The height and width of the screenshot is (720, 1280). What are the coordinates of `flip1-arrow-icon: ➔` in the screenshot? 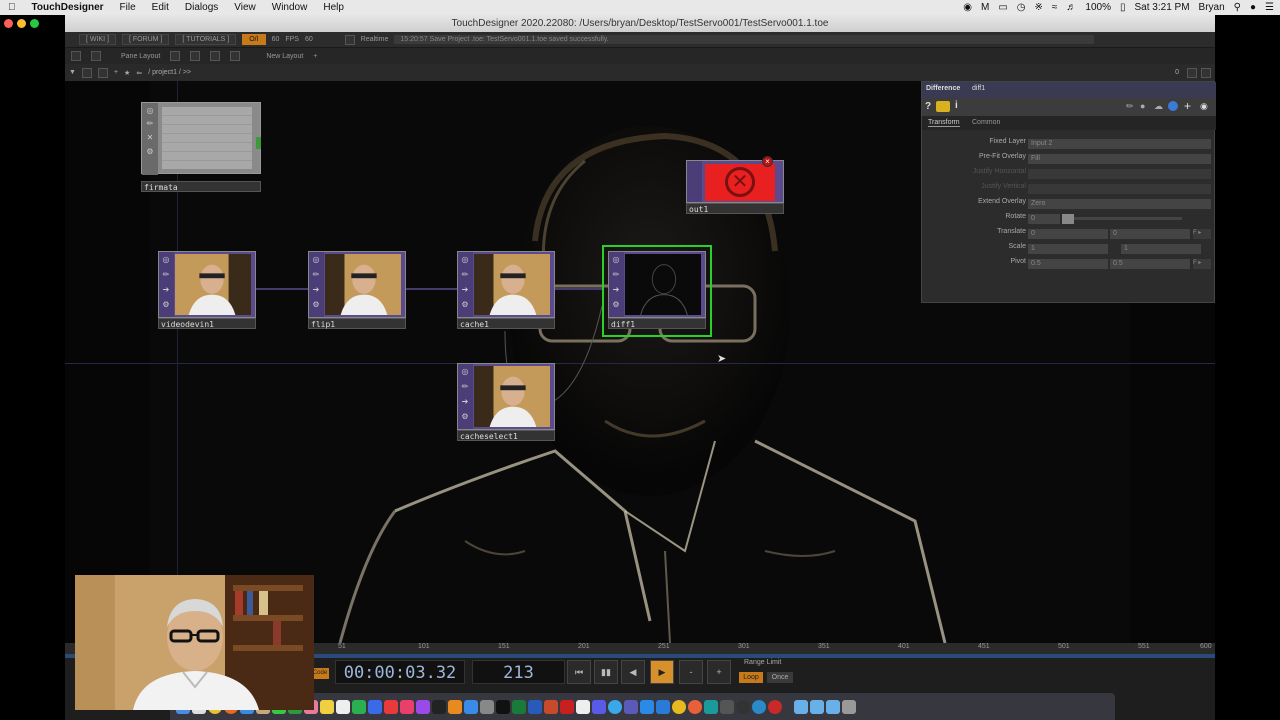 It's located at (316, 290).